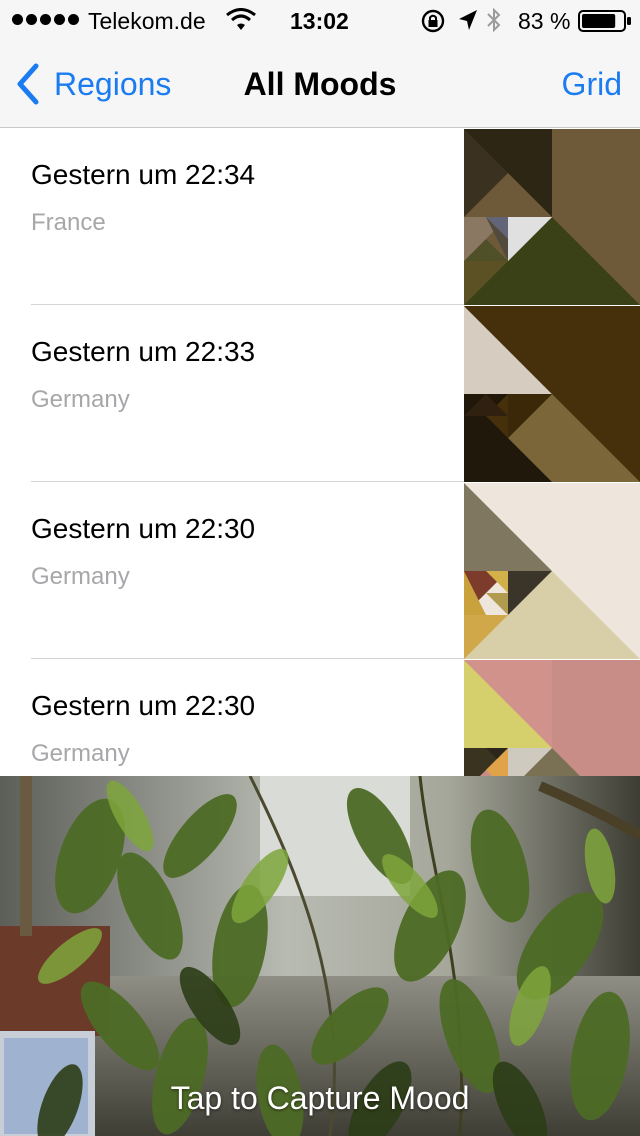 The width and height of the screenshot is (640, 1136). I want to click on grid-button: Grid, so click(592, 84).